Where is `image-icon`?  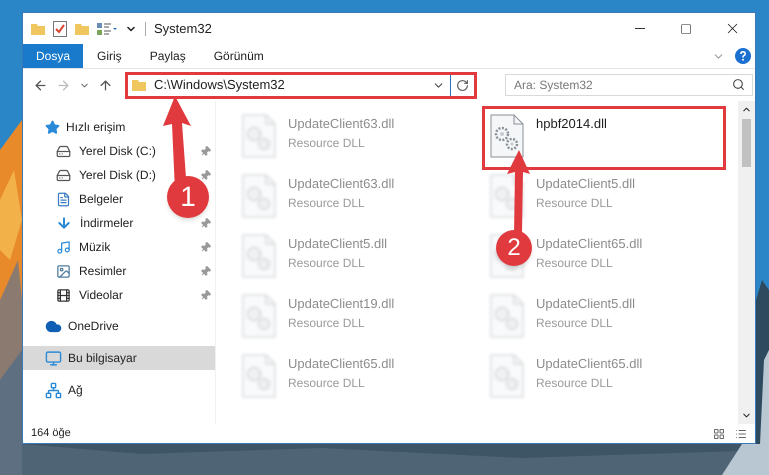 image-icon is located at coordinates (63, 271).